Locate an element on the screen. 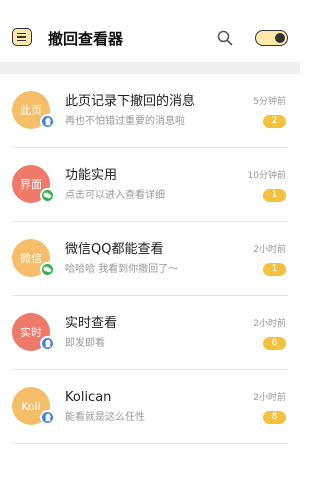 The width and height of the screenshot is (320, 500). toggle-knob is located at coordinates (280, 37).